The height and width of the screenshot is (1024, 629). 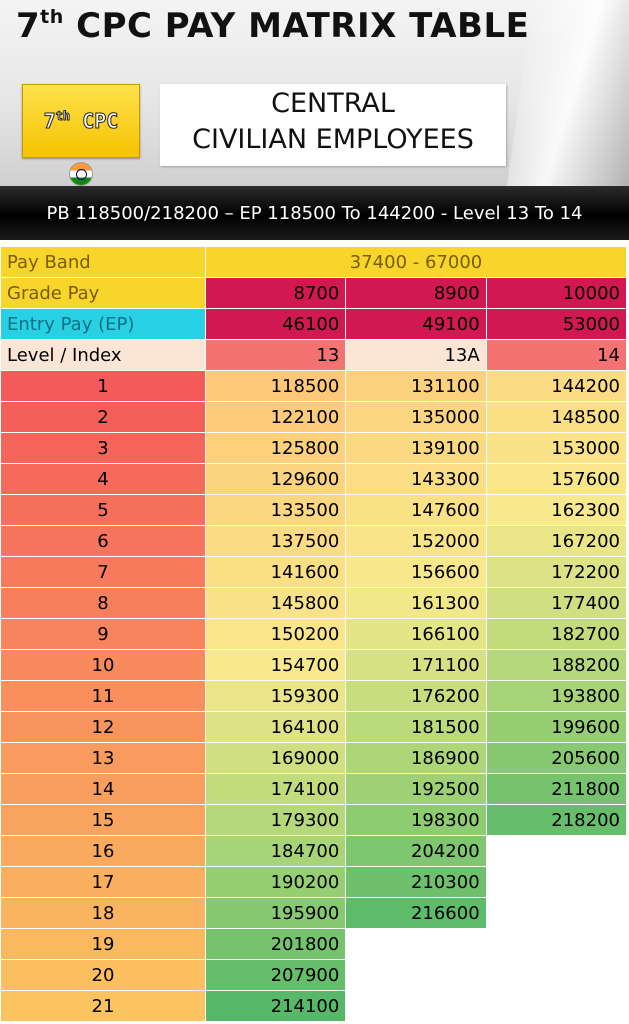 I want to click on matrix-row: 2 122100 135000 148500, so click(x=314, y=417).